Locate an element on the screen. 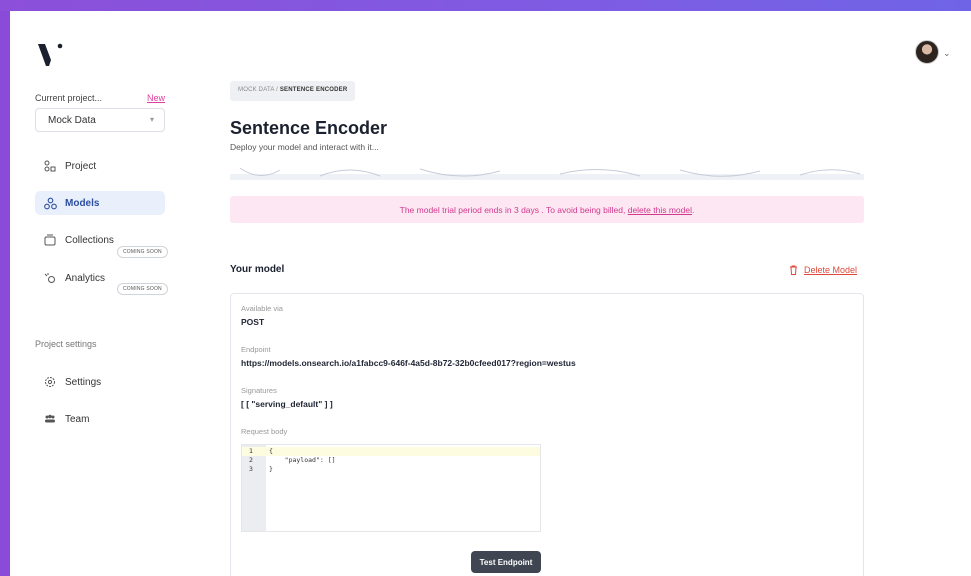 This screenshot has height=576, width=971. sidebar-item-label: Models is located at coordinates (82, 203).